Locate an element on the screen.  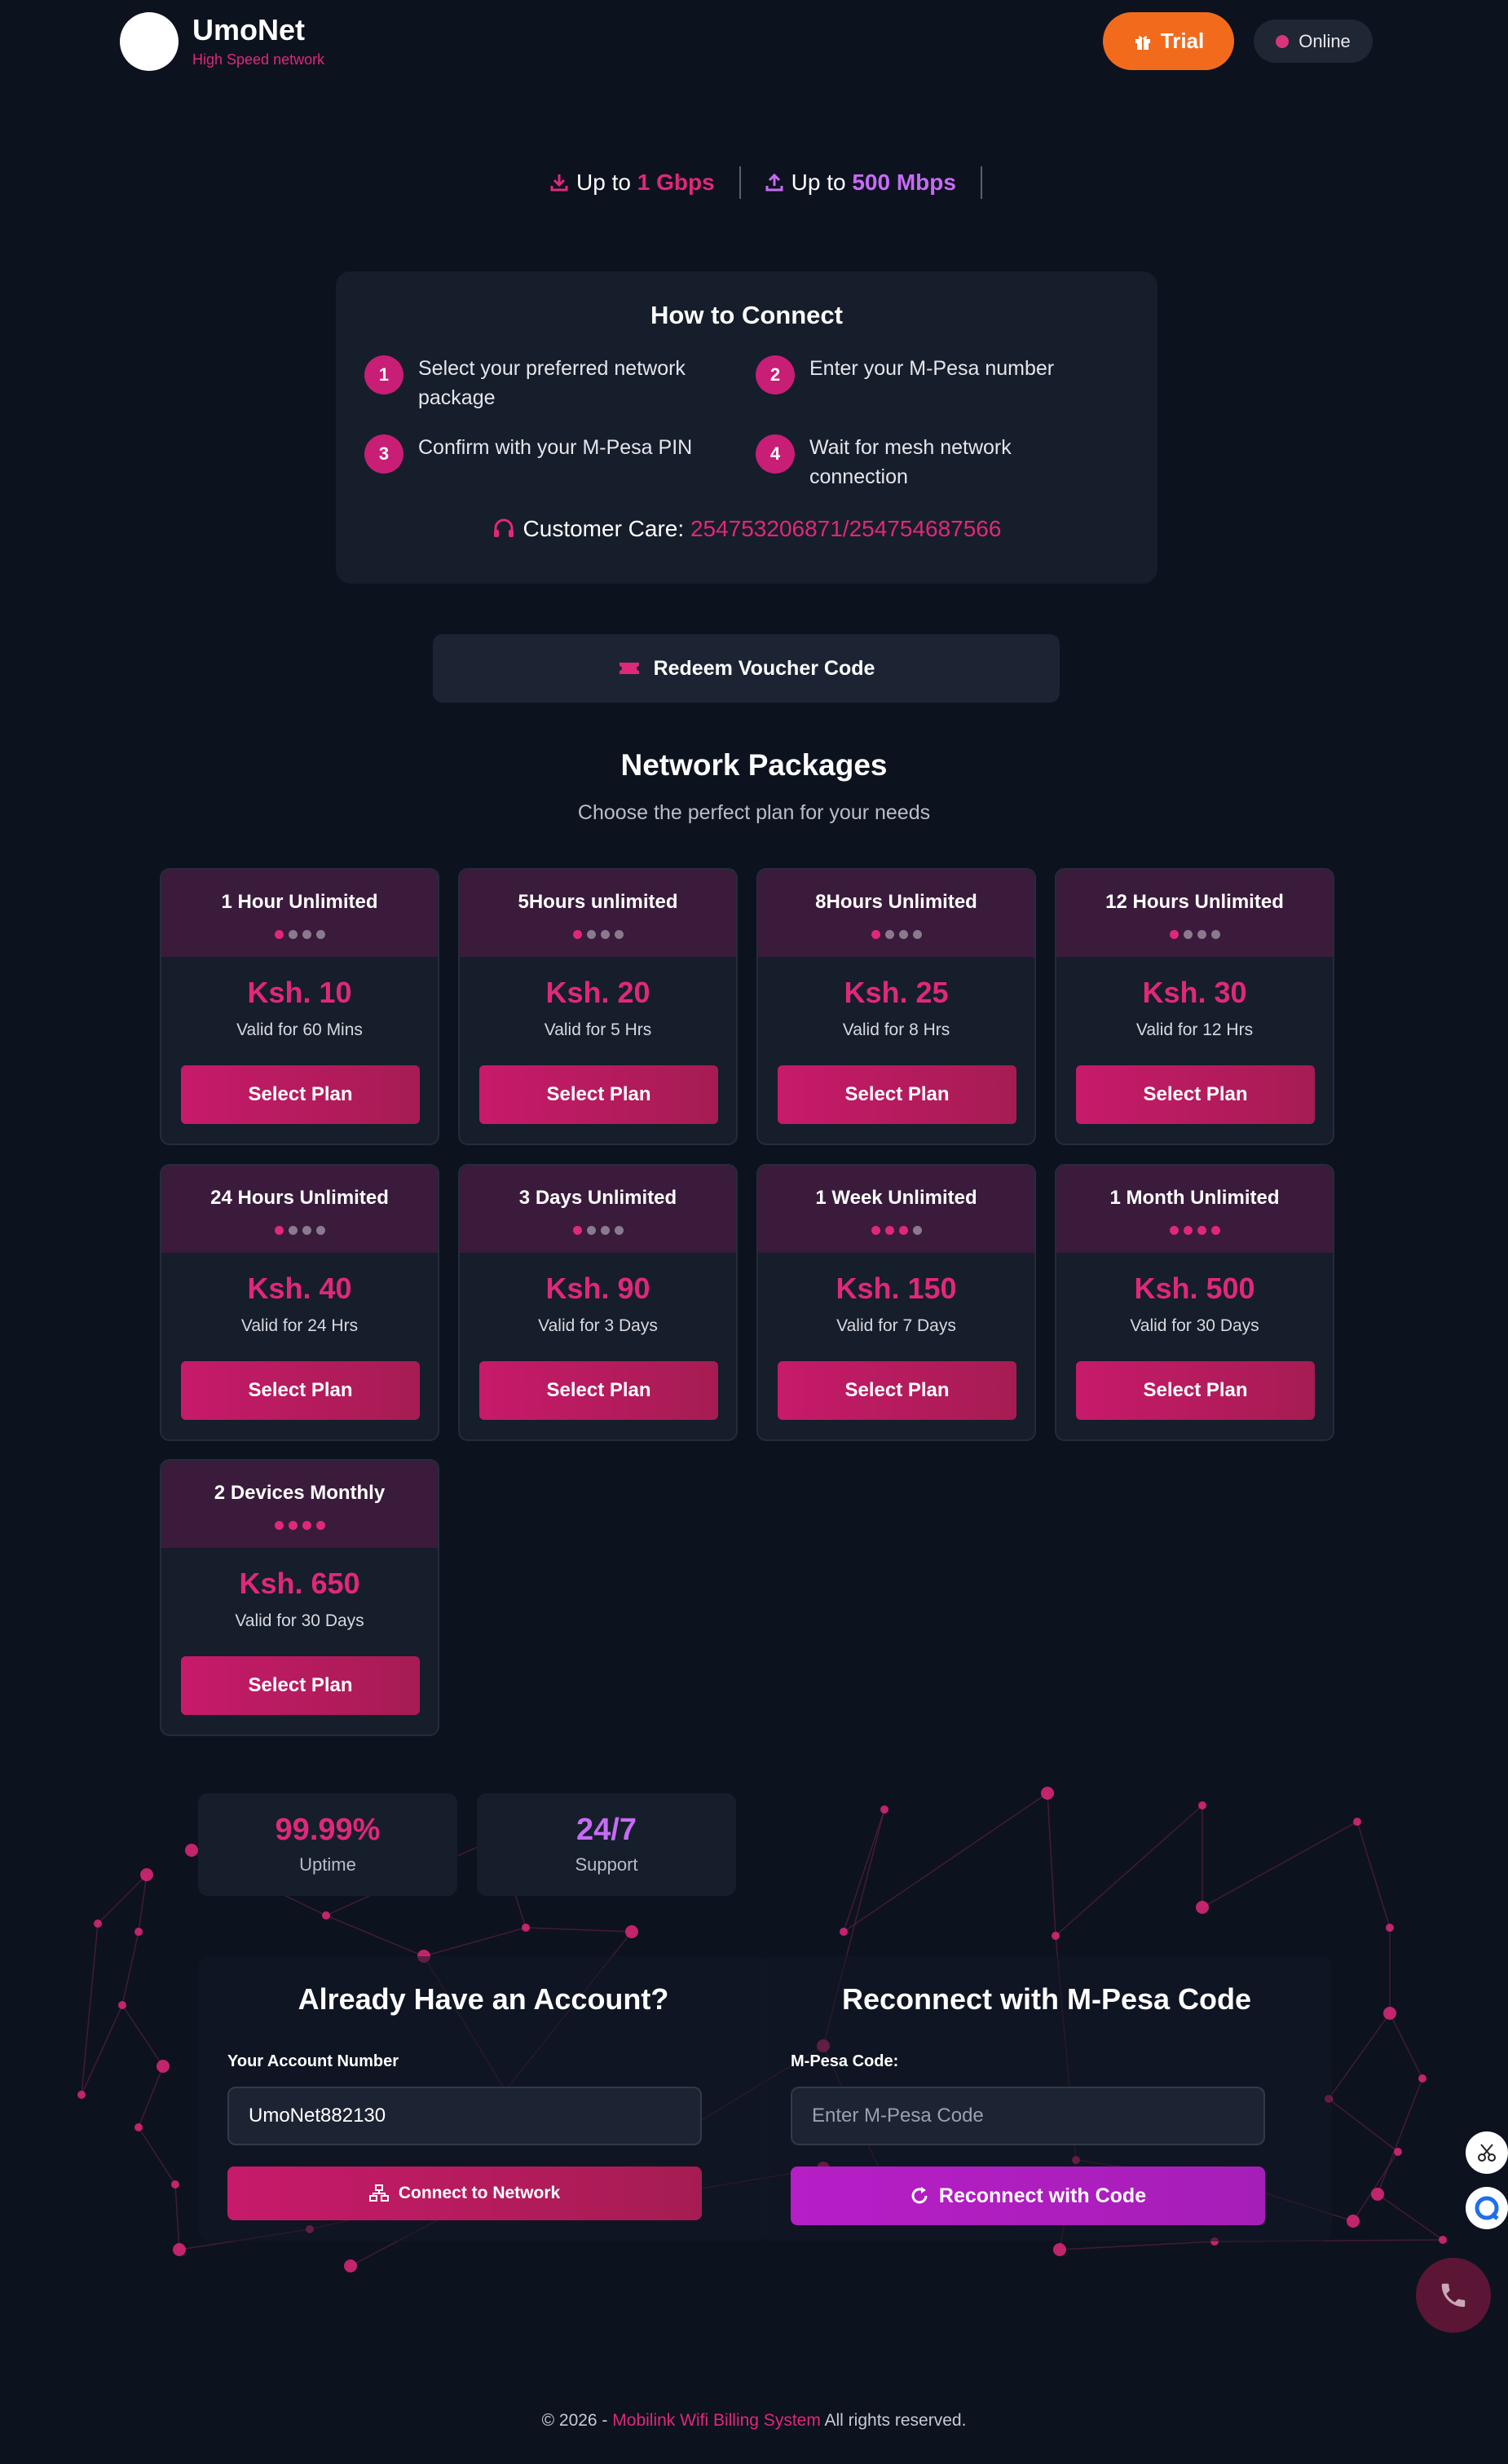
plan-card-header: 1 Month Unlimited is located at coordinates (1194, 1209).